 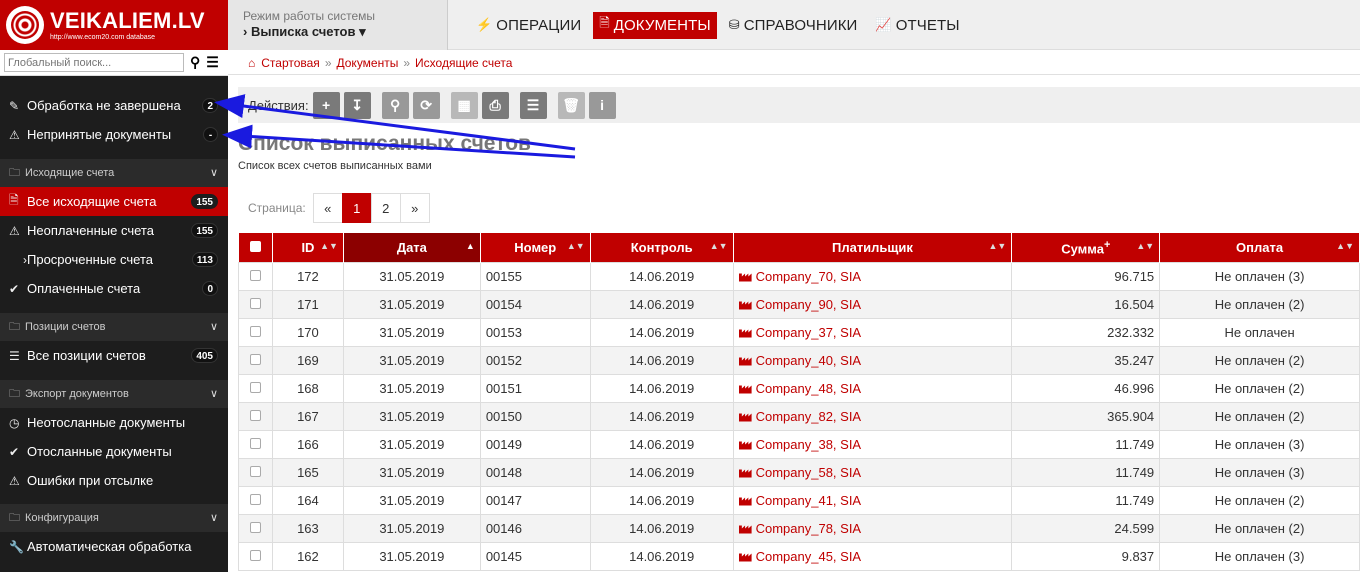 What do you see at coordinates (1259, 247) in the screenshot?
I see `column-header-payment: Оплата ▲▼` at bounding box center [1259, 247].